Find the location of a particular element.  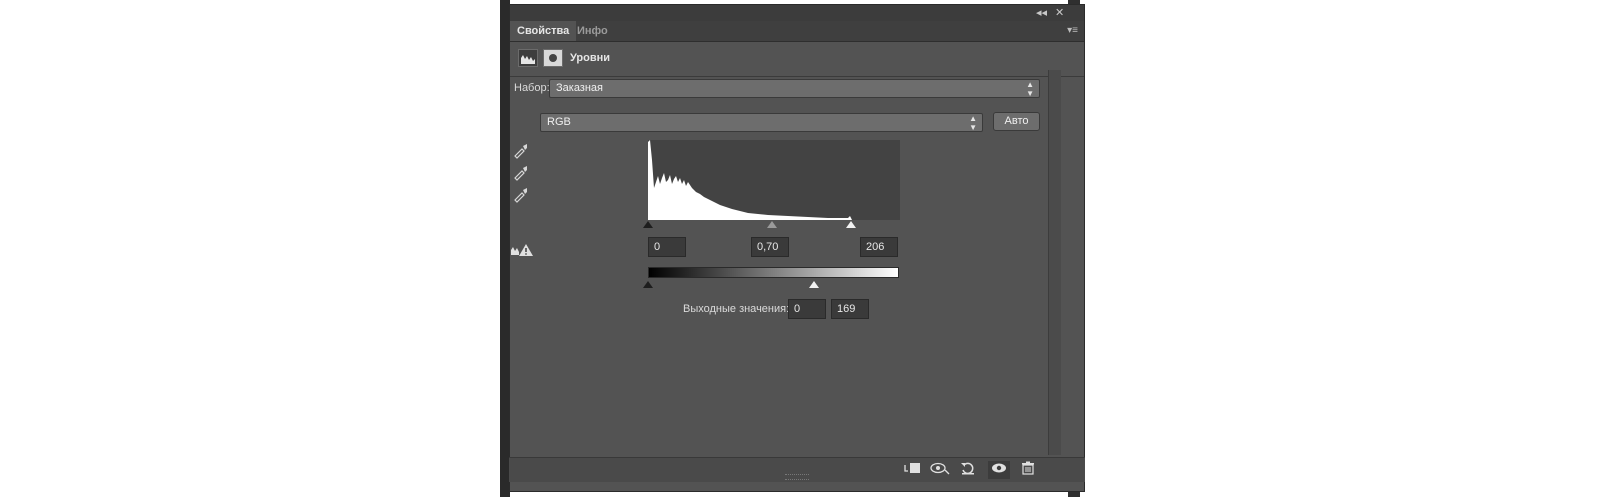

output-white-slider is located at coordinates (814, 284).